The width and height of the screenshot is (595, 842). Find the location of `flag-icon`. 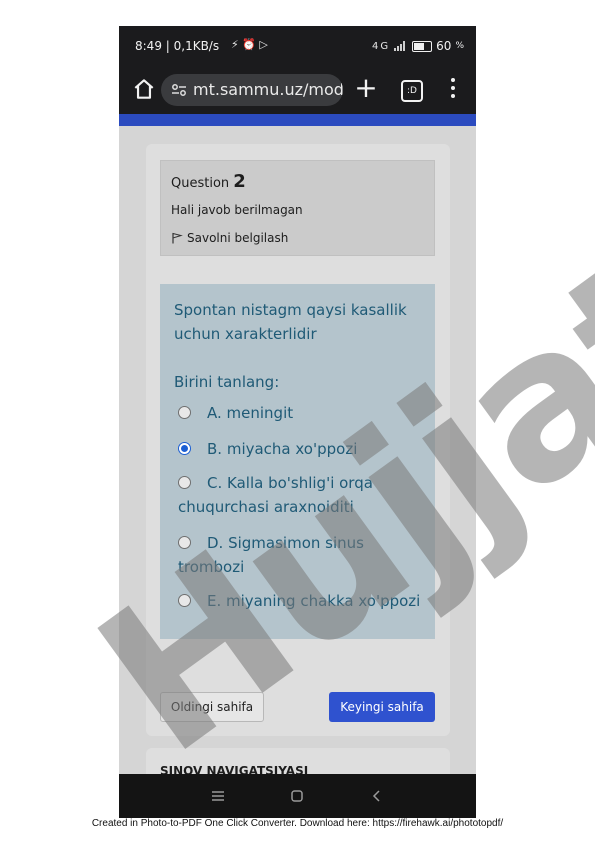

flag-icon is located at coordinates (177, 238).